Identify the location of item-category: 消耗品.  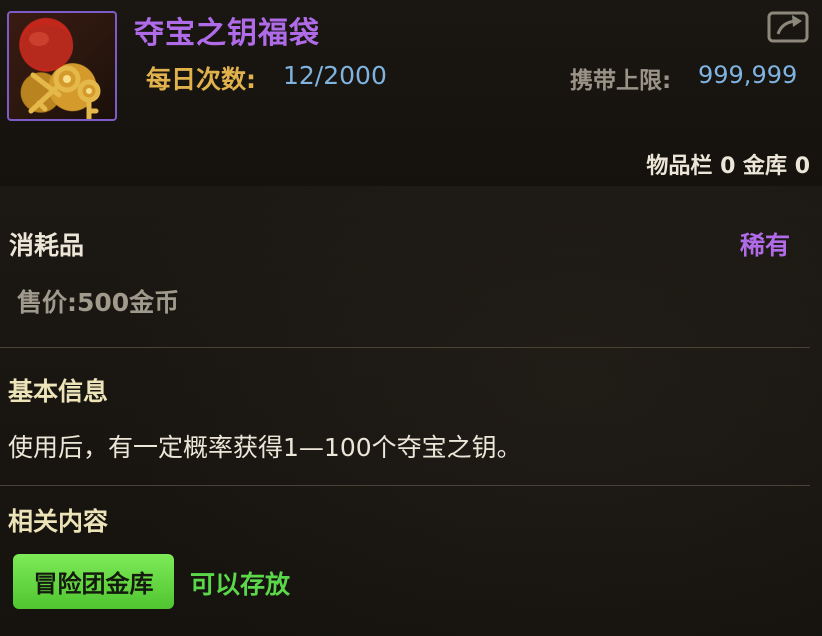
(47, 245).